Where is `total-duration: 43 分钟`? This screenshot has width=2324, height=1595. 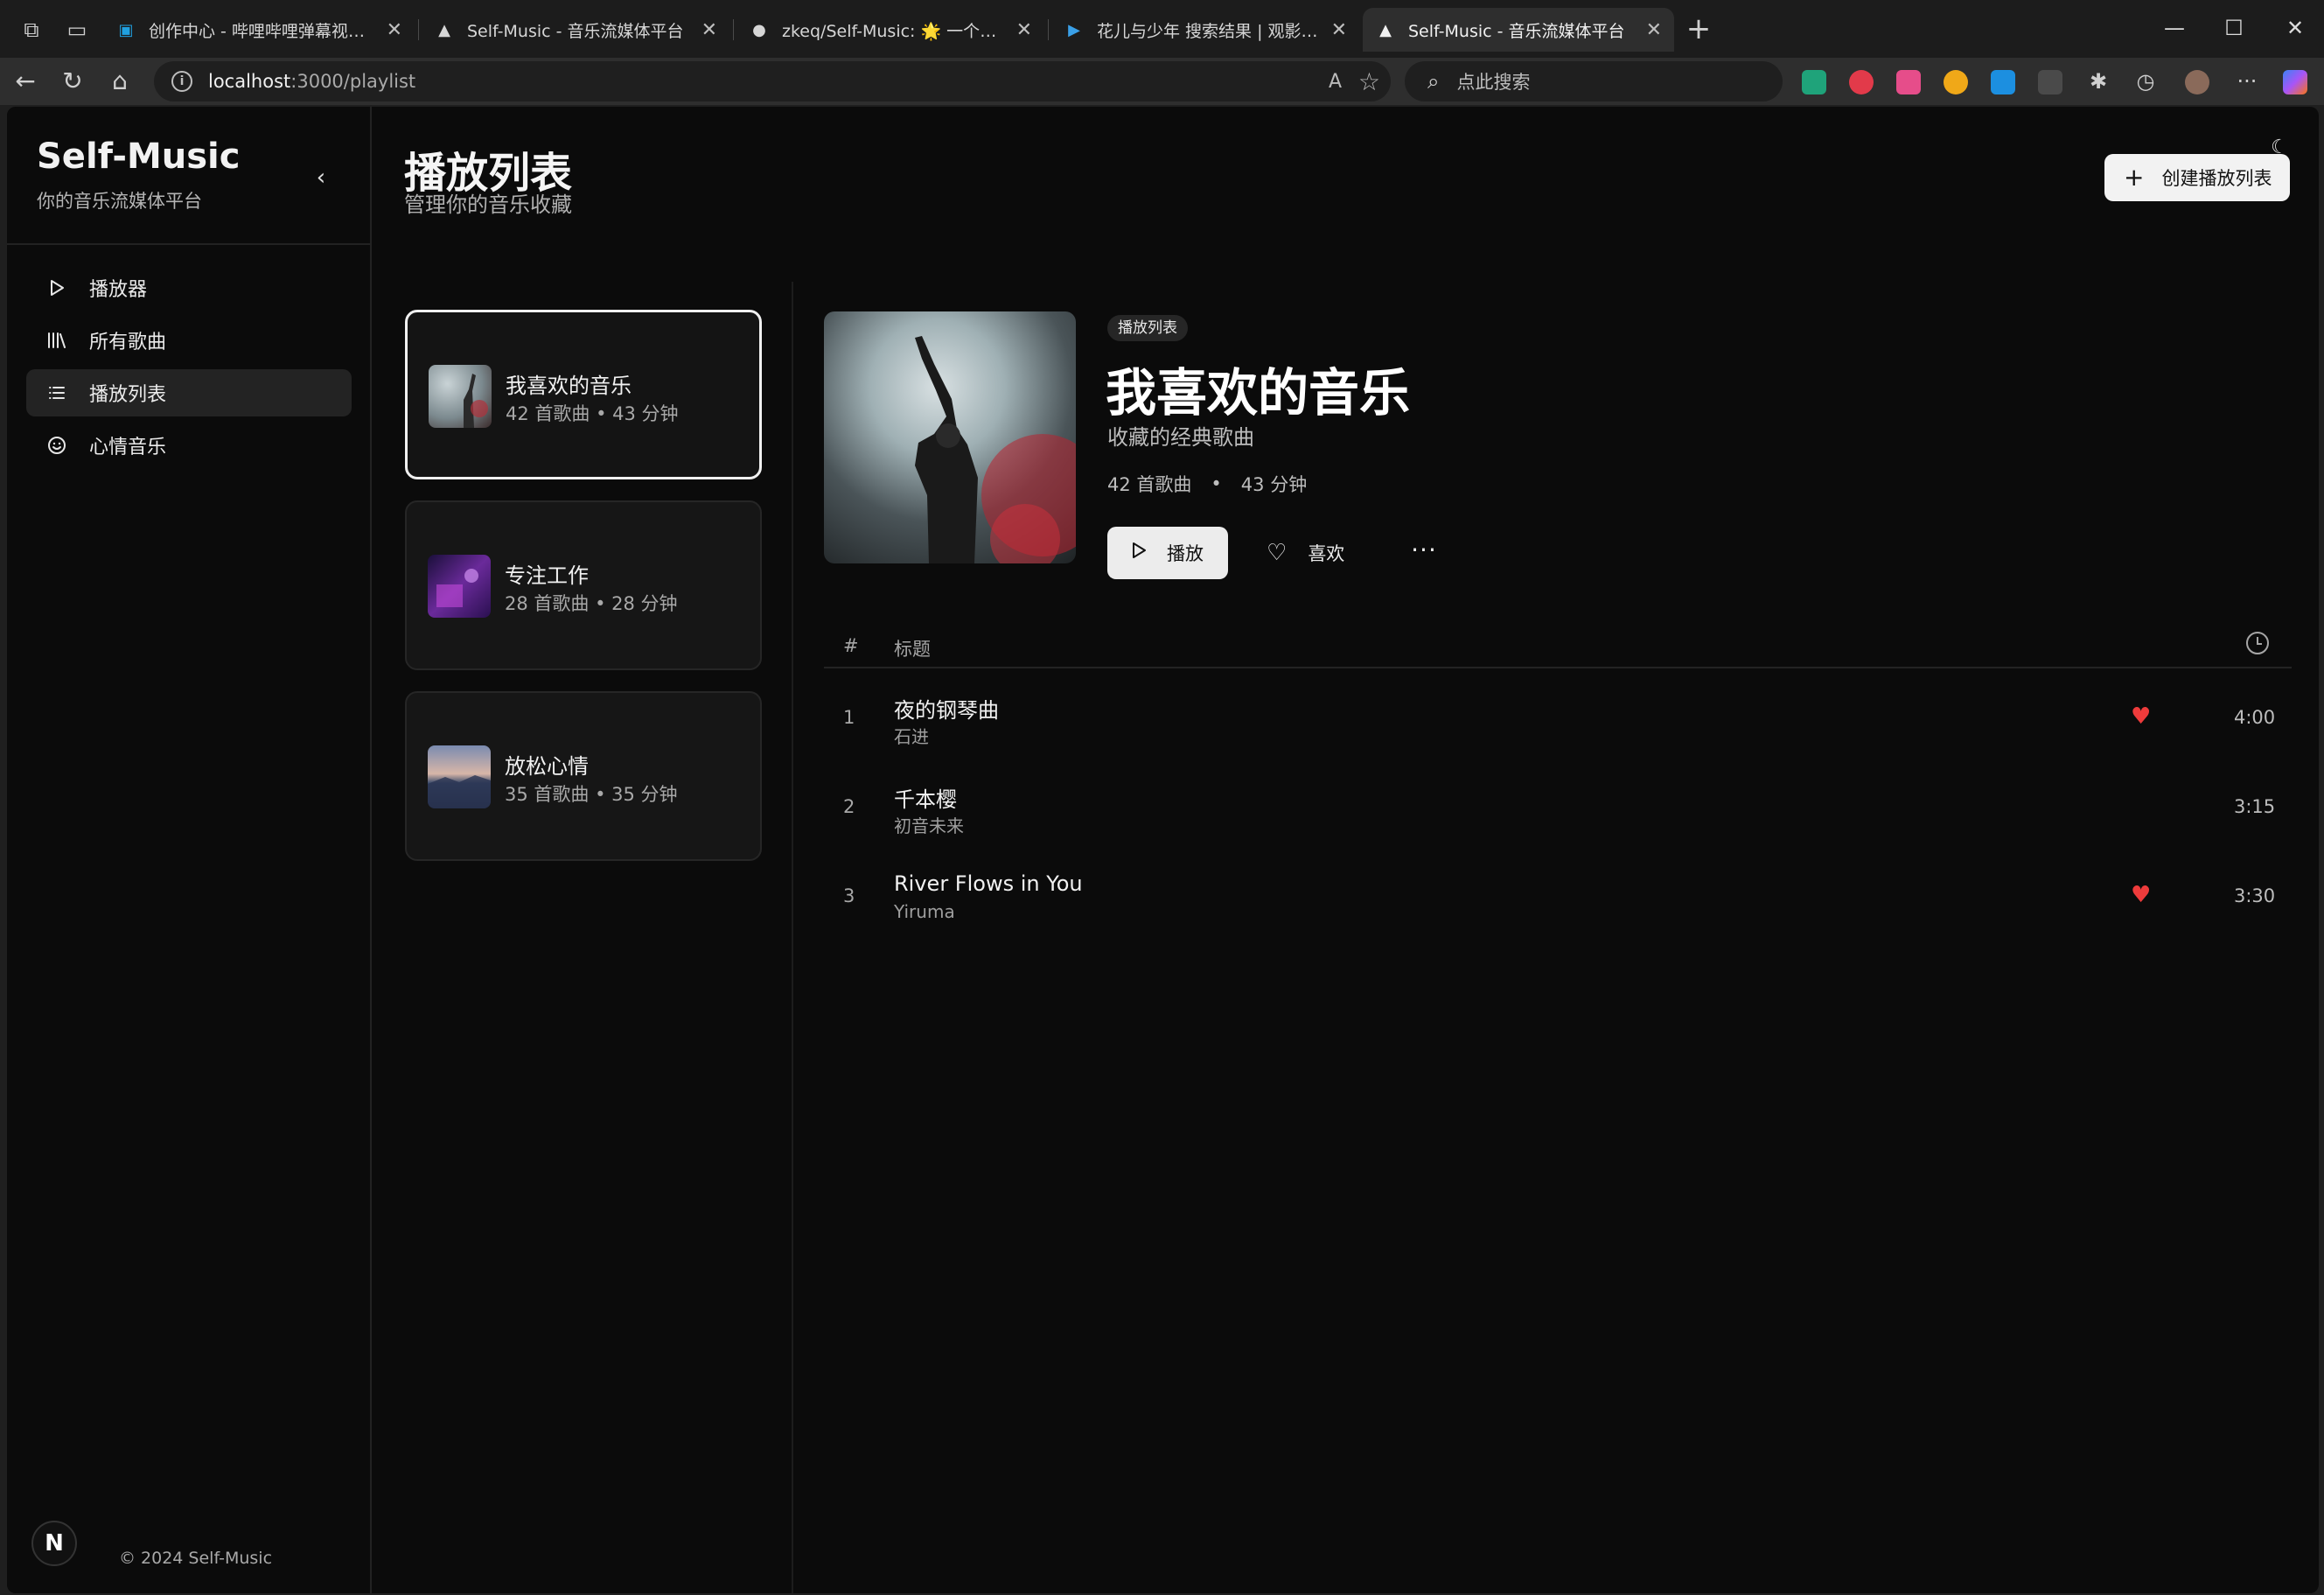 total-duration: 43 分钟 is located at coordinates (1274, 484).